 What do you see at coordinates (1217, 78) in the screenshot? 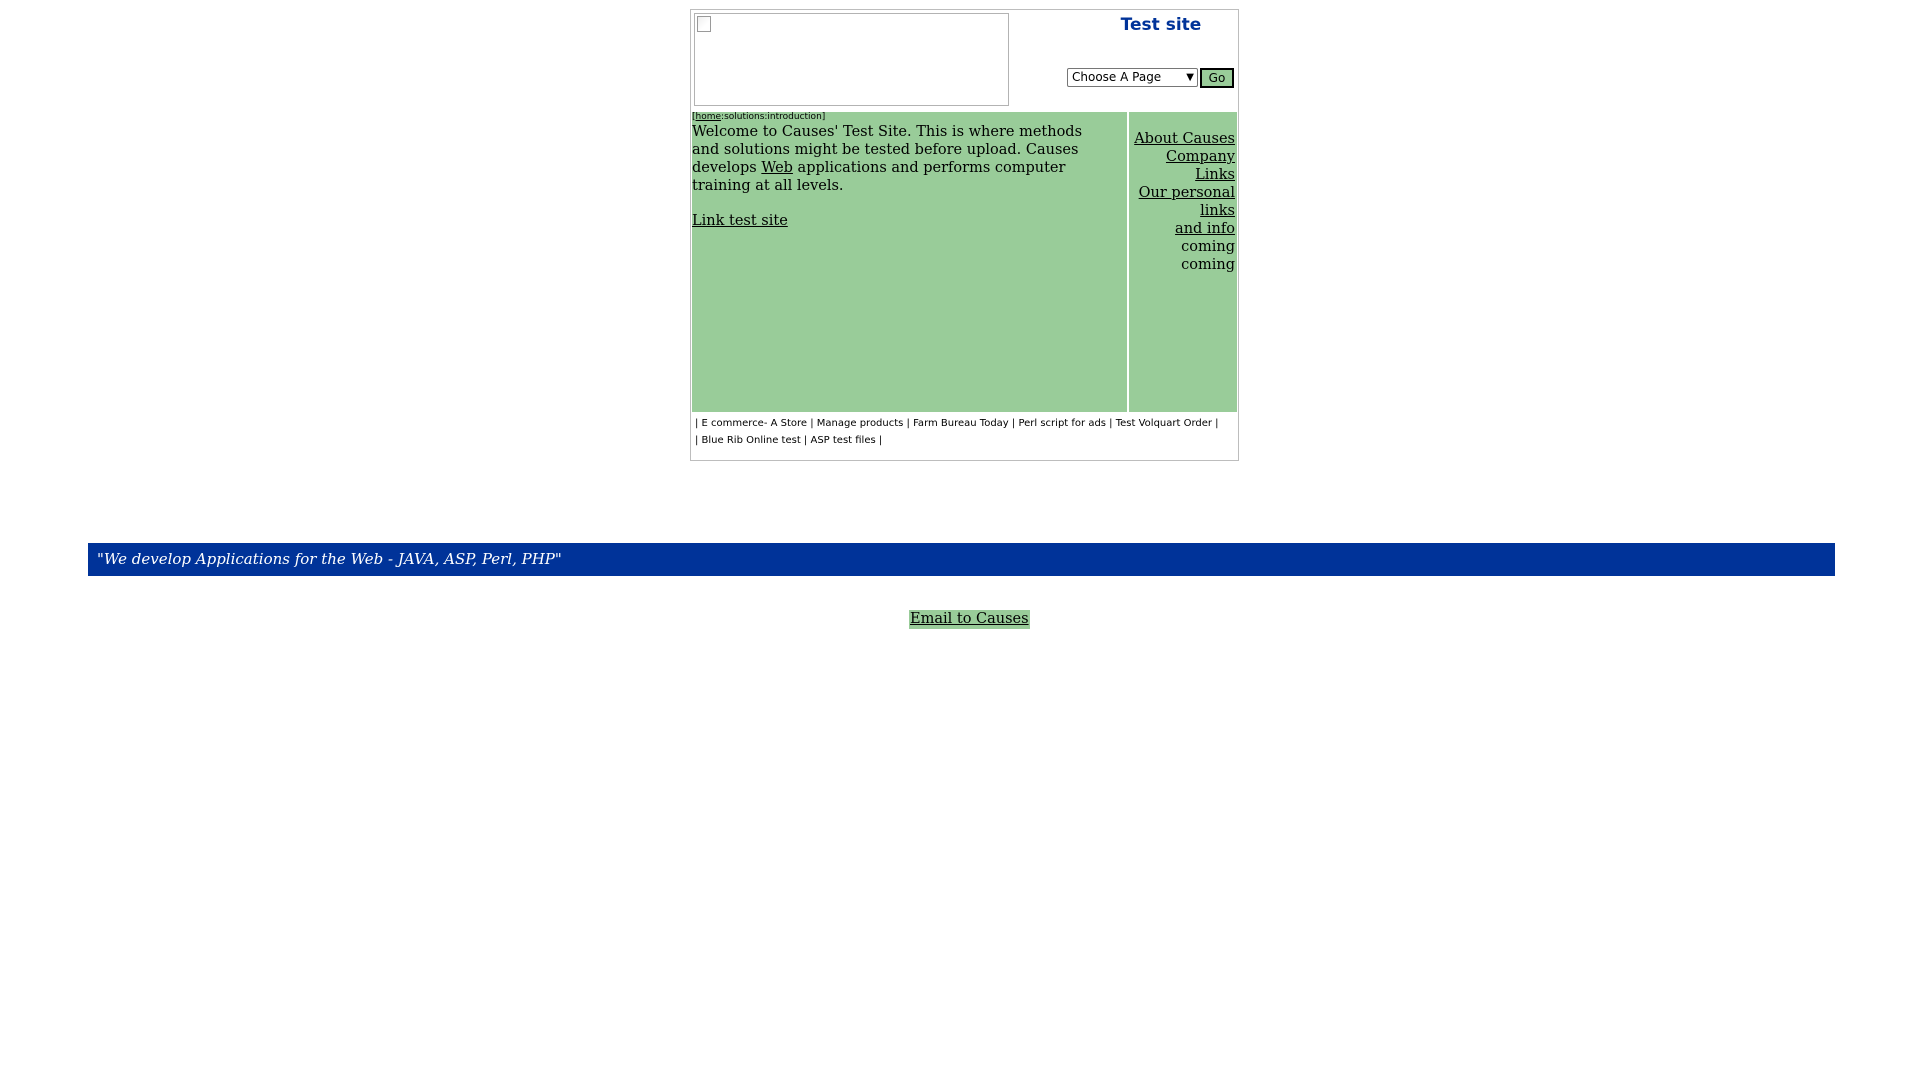
I see `go-button: Go` at bounding box center [1217, 78].